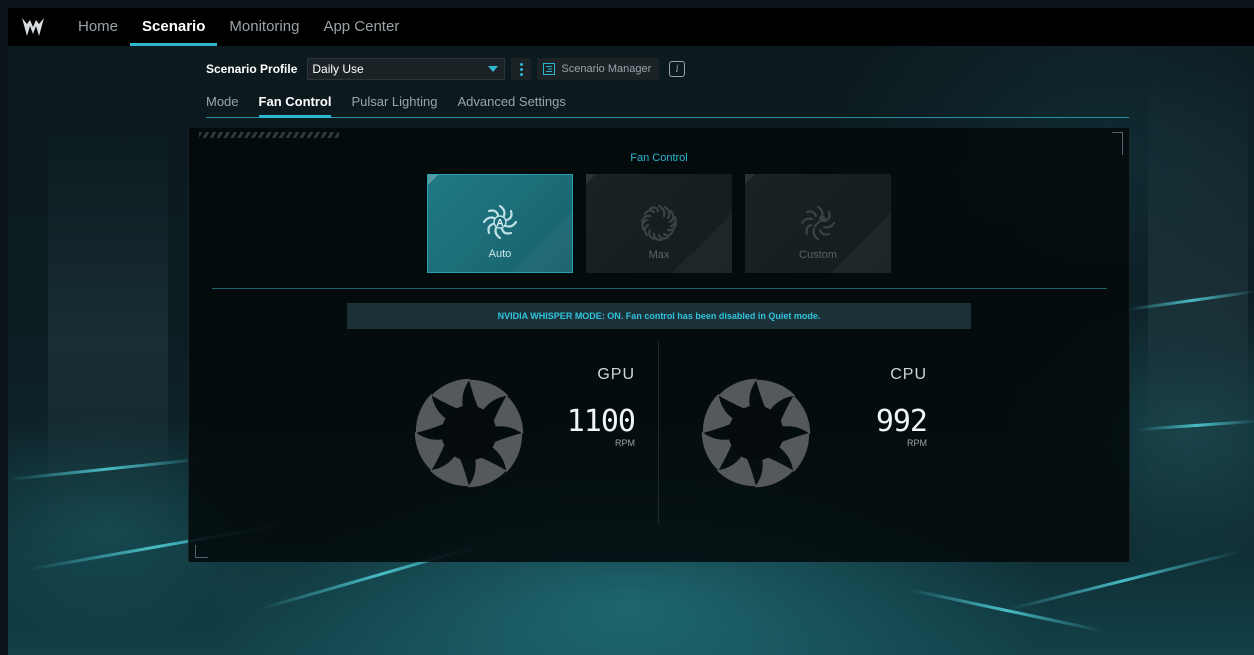 This screenshot has height=655, width=1254. Describe the element at coordinates (264, 27) in the screenshot. I see `nav-monitoring: Monitoring` at that location.